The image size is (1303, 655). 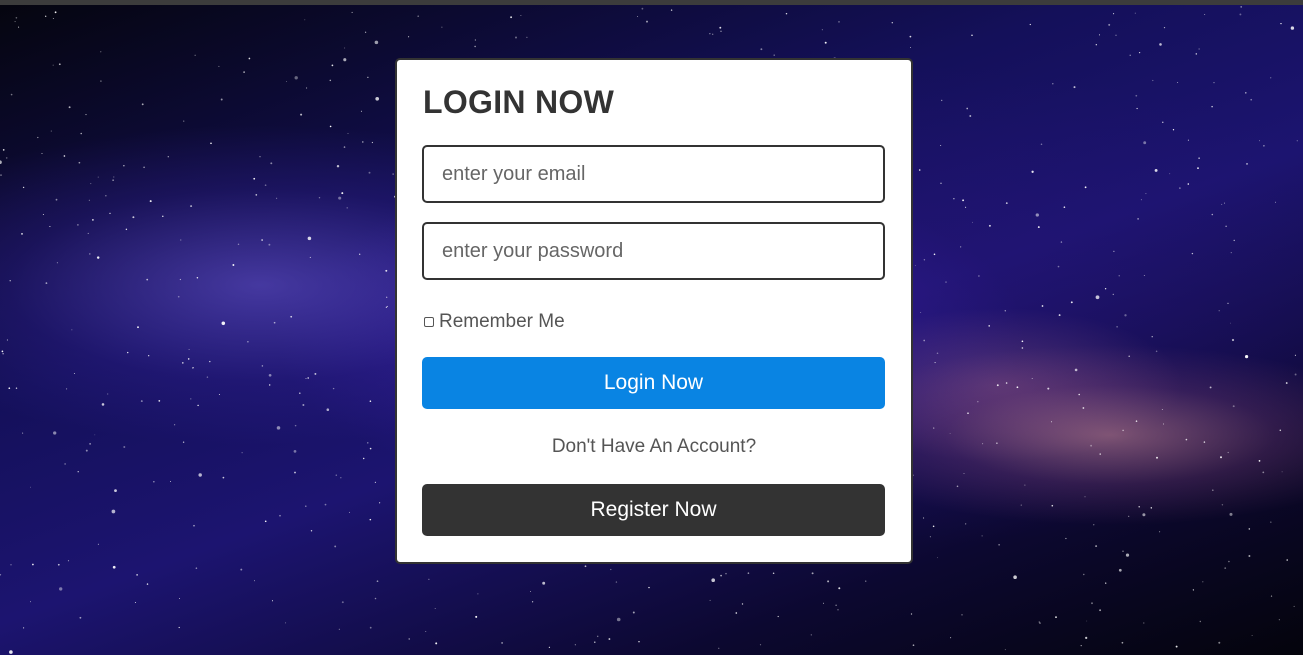 What do you see at coordinates (653, 251) in the screenshot?
I see `password-input` at bounding box center [653, 251].